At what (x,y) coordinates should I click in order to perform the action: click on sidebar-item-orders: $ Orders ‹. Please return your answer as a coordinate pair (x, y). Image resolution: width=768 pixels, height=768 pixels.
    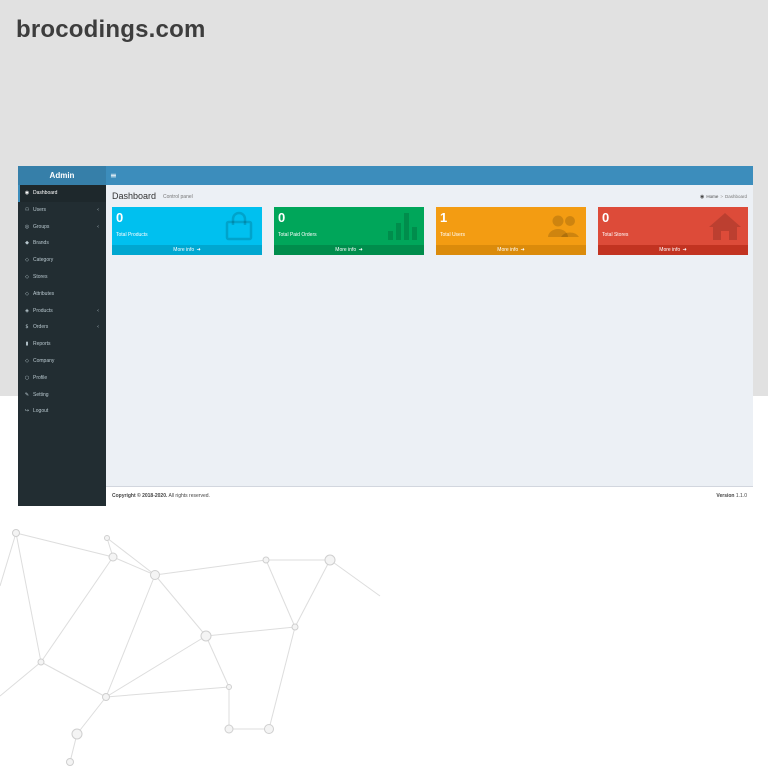
    Looking at the image, I should click on (62, 327).